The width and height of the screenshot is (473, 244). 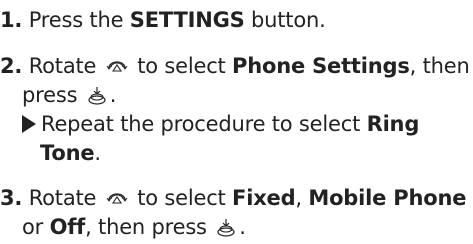 What do you see at coordinates (393, 124) in the screenshot?
I see `ring-tone-label: Ring` at bounding box center [393, 124].